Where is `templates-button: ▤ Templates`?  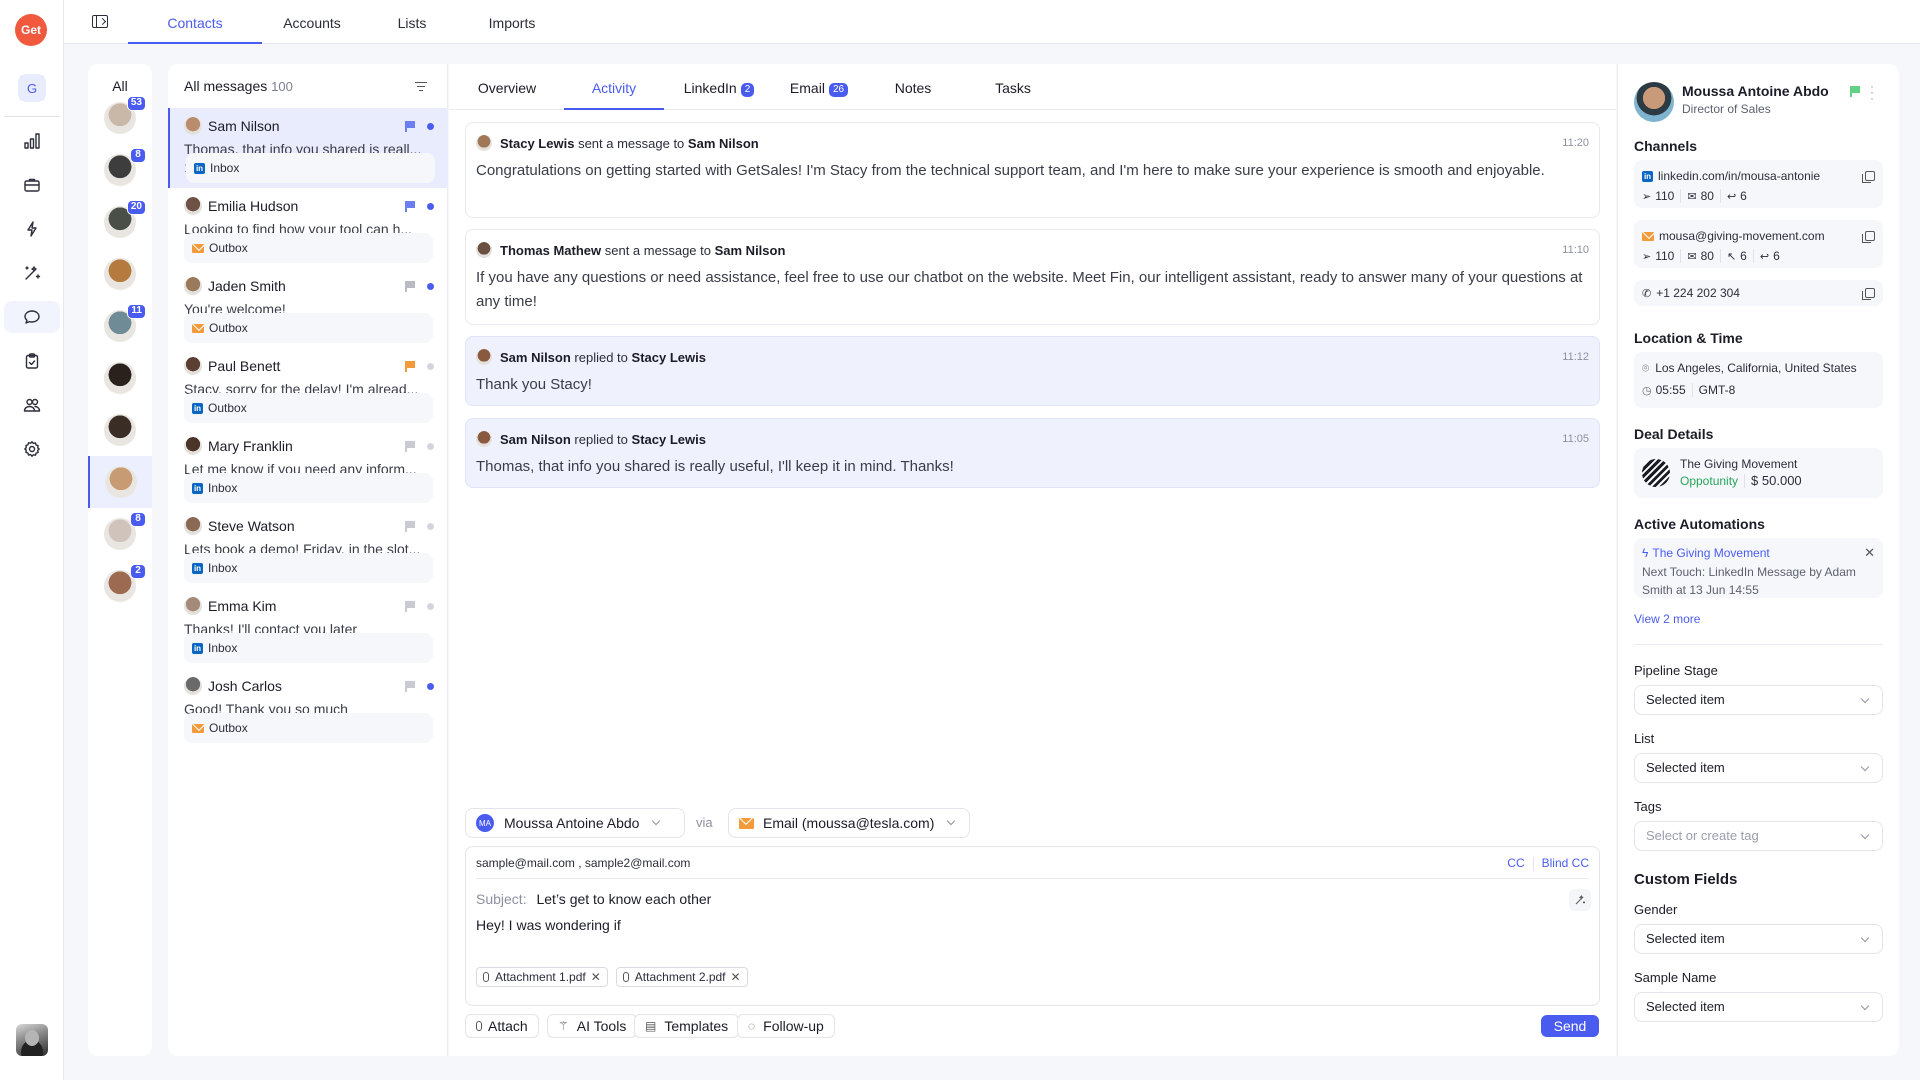
templates-button: ▤ Templates is located at coordinates (687, 1026).